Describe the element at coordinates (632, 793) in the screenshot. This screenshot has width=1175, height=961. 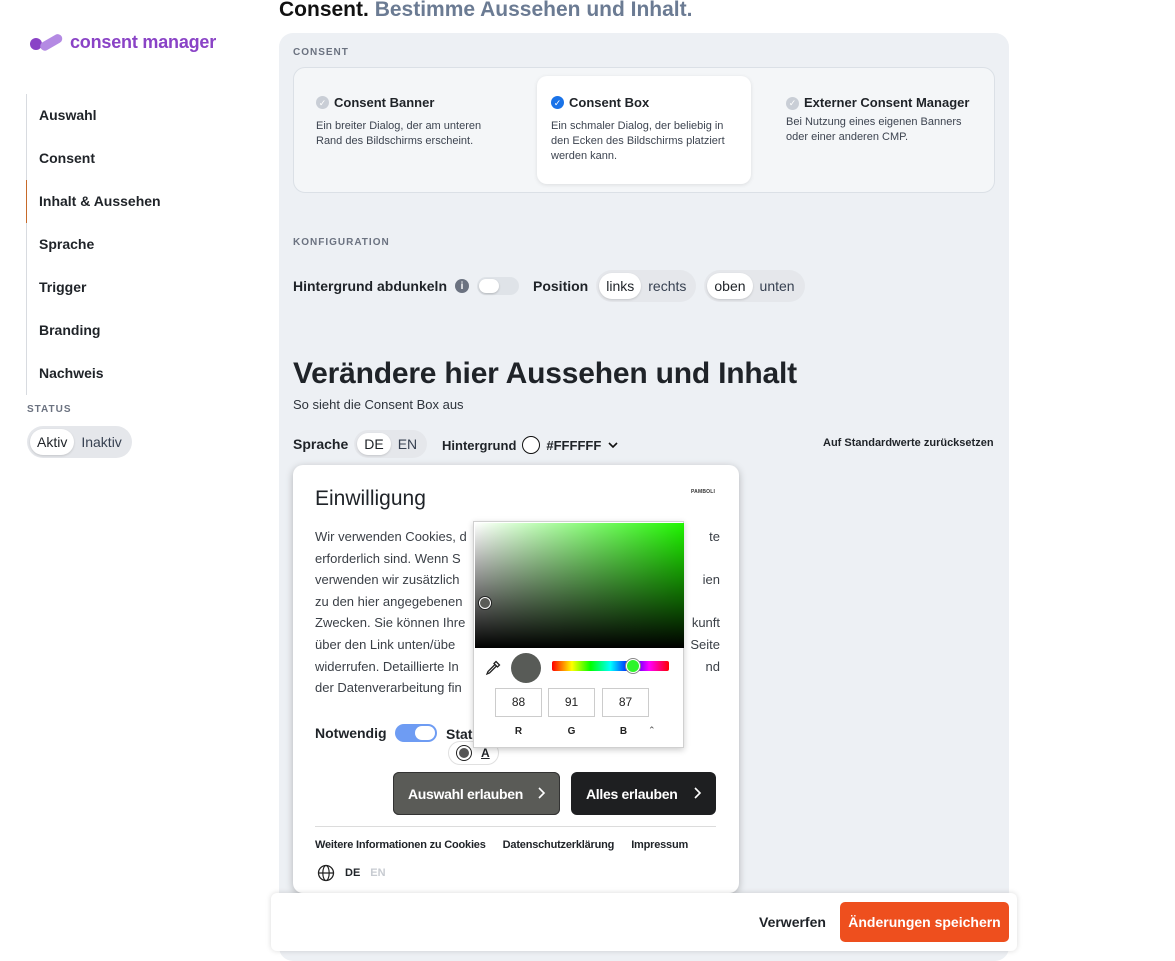
I see `allow-all-label: Alles erlauben` at that location.